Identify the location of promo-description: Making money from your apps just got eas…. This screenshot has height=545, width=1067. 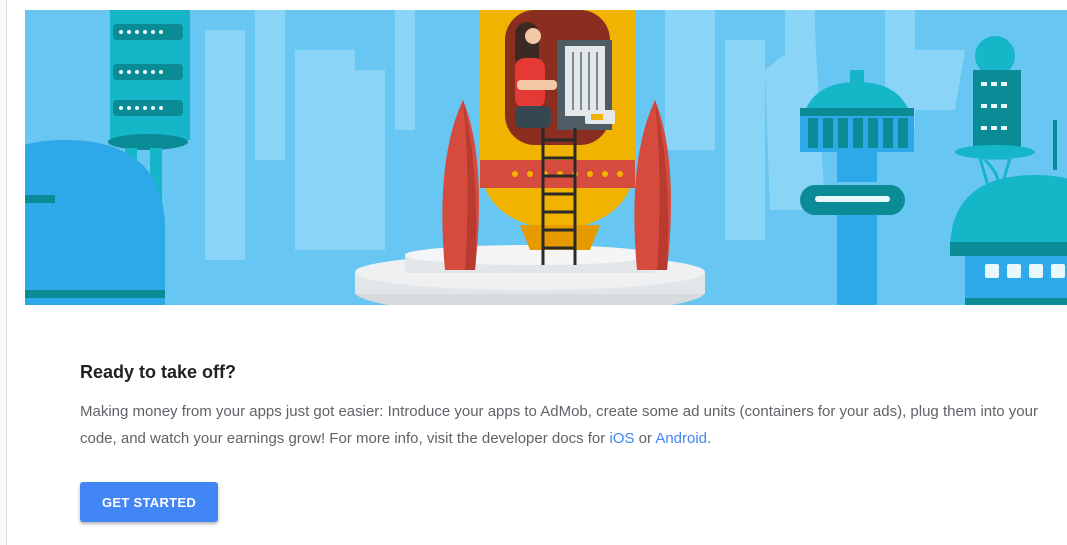
(567, 425).